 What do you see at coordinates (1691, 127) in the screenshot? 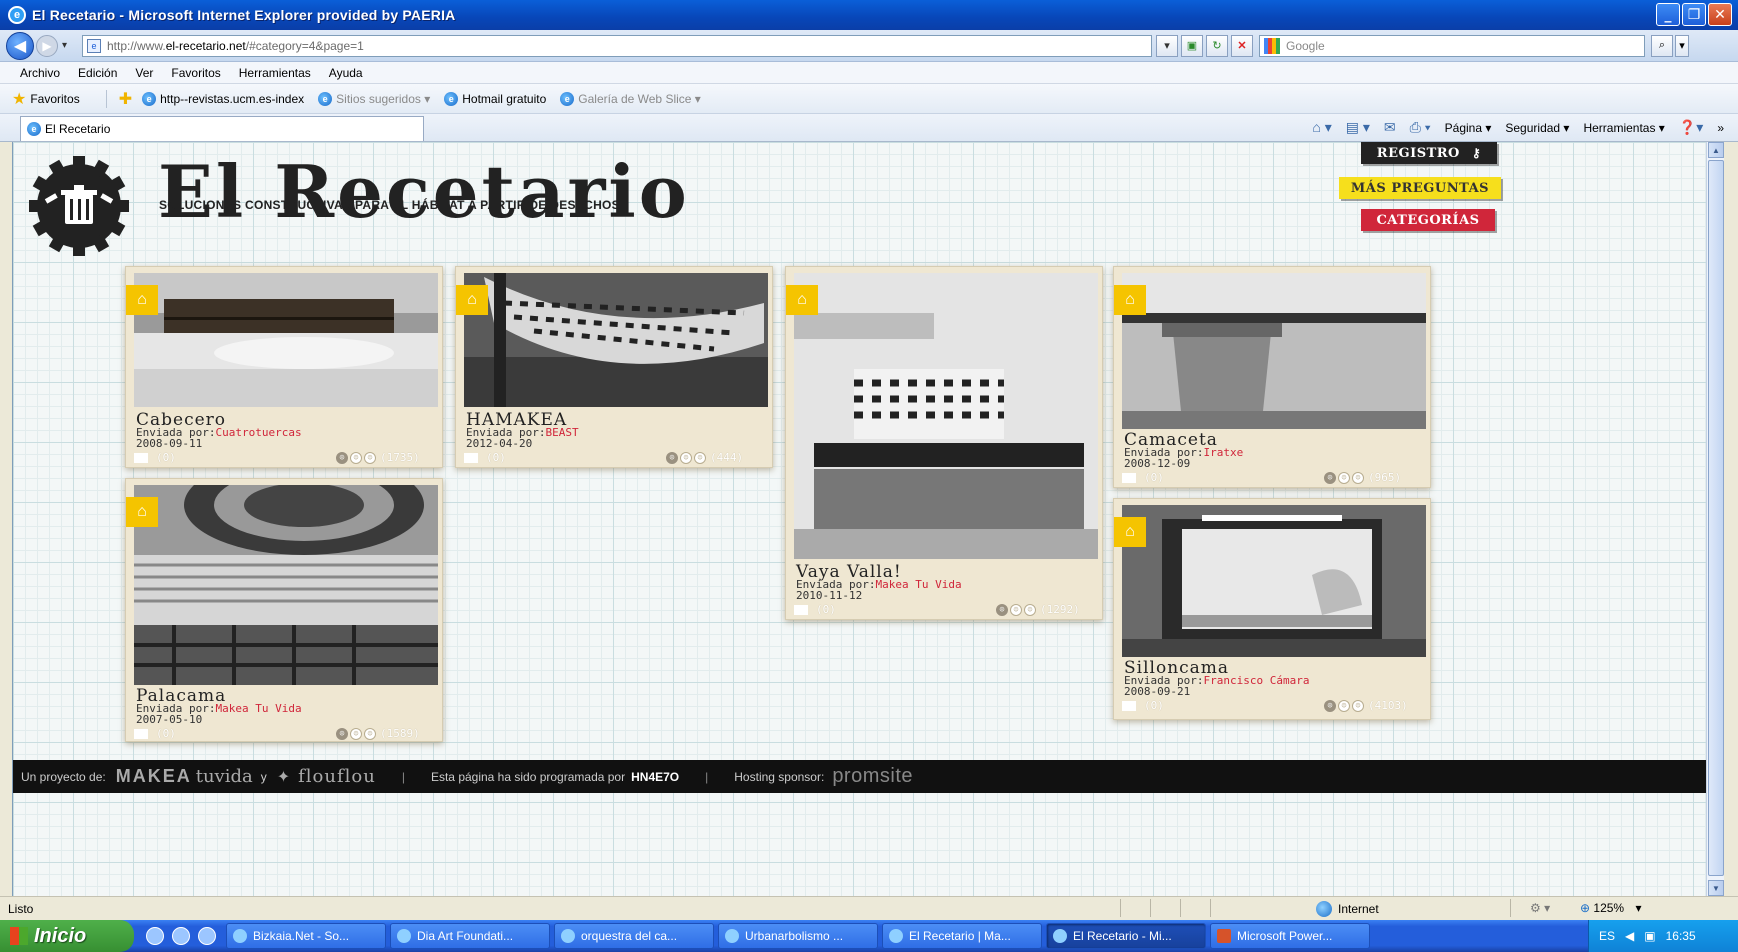
I see `help-icon: ❓▾` at bounding box center [1691, 127].